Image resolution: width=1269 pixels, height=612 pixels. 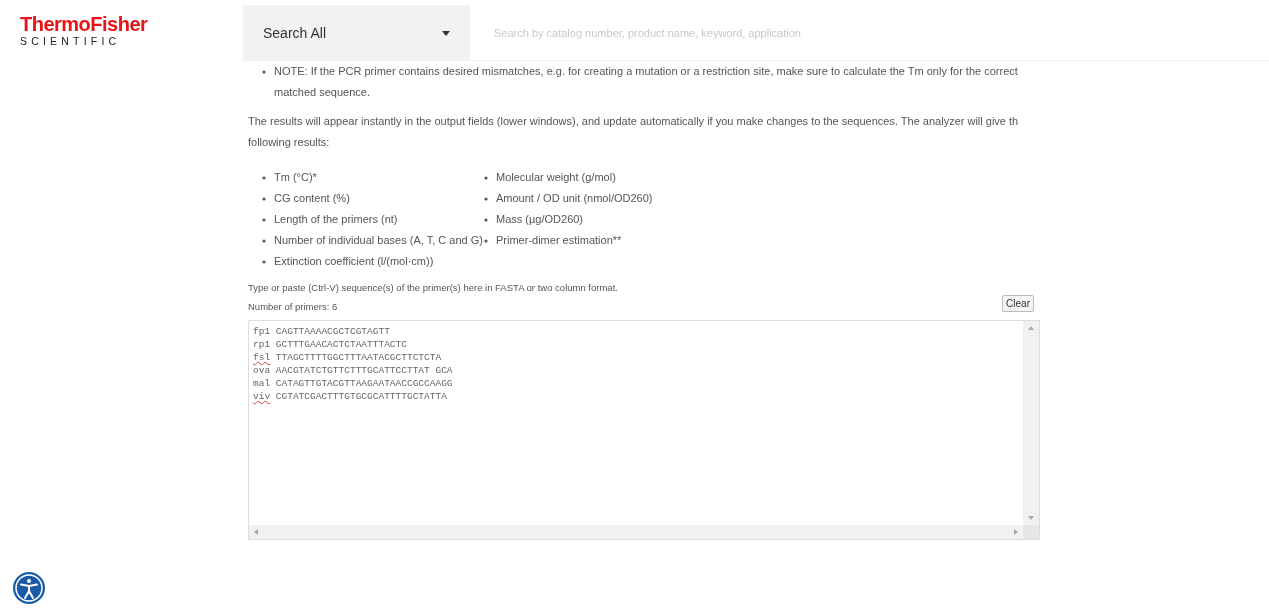 I want to click on logo-wordmark: ThermoFisher, so click(x=84, y=24).